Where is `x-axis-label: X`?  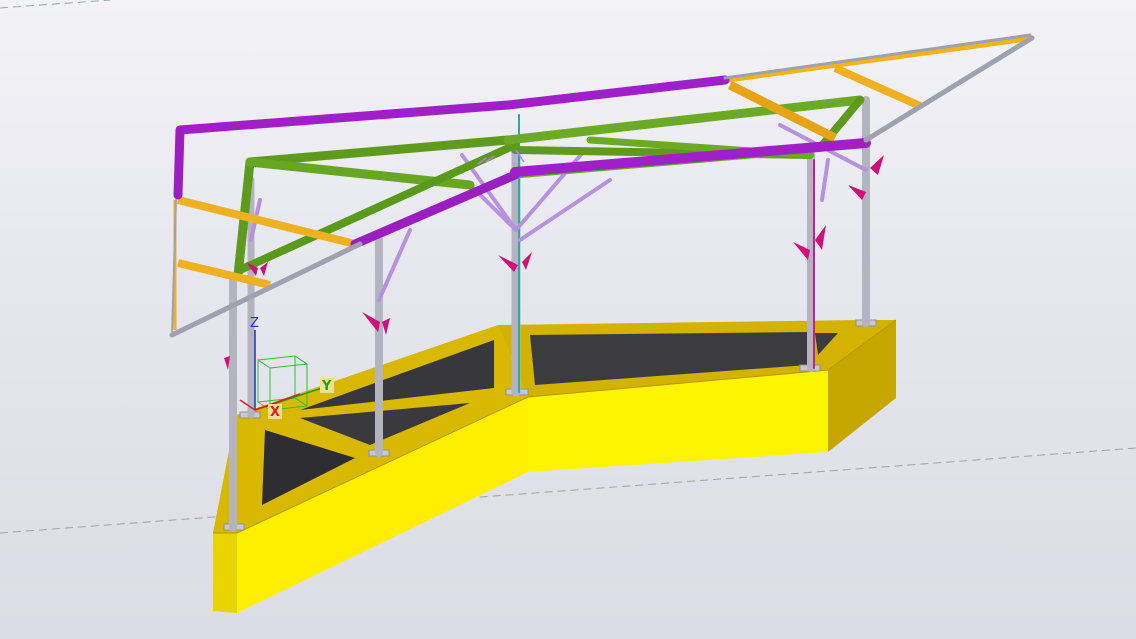 x-axis-label: X is located at coordinates (275, 412).